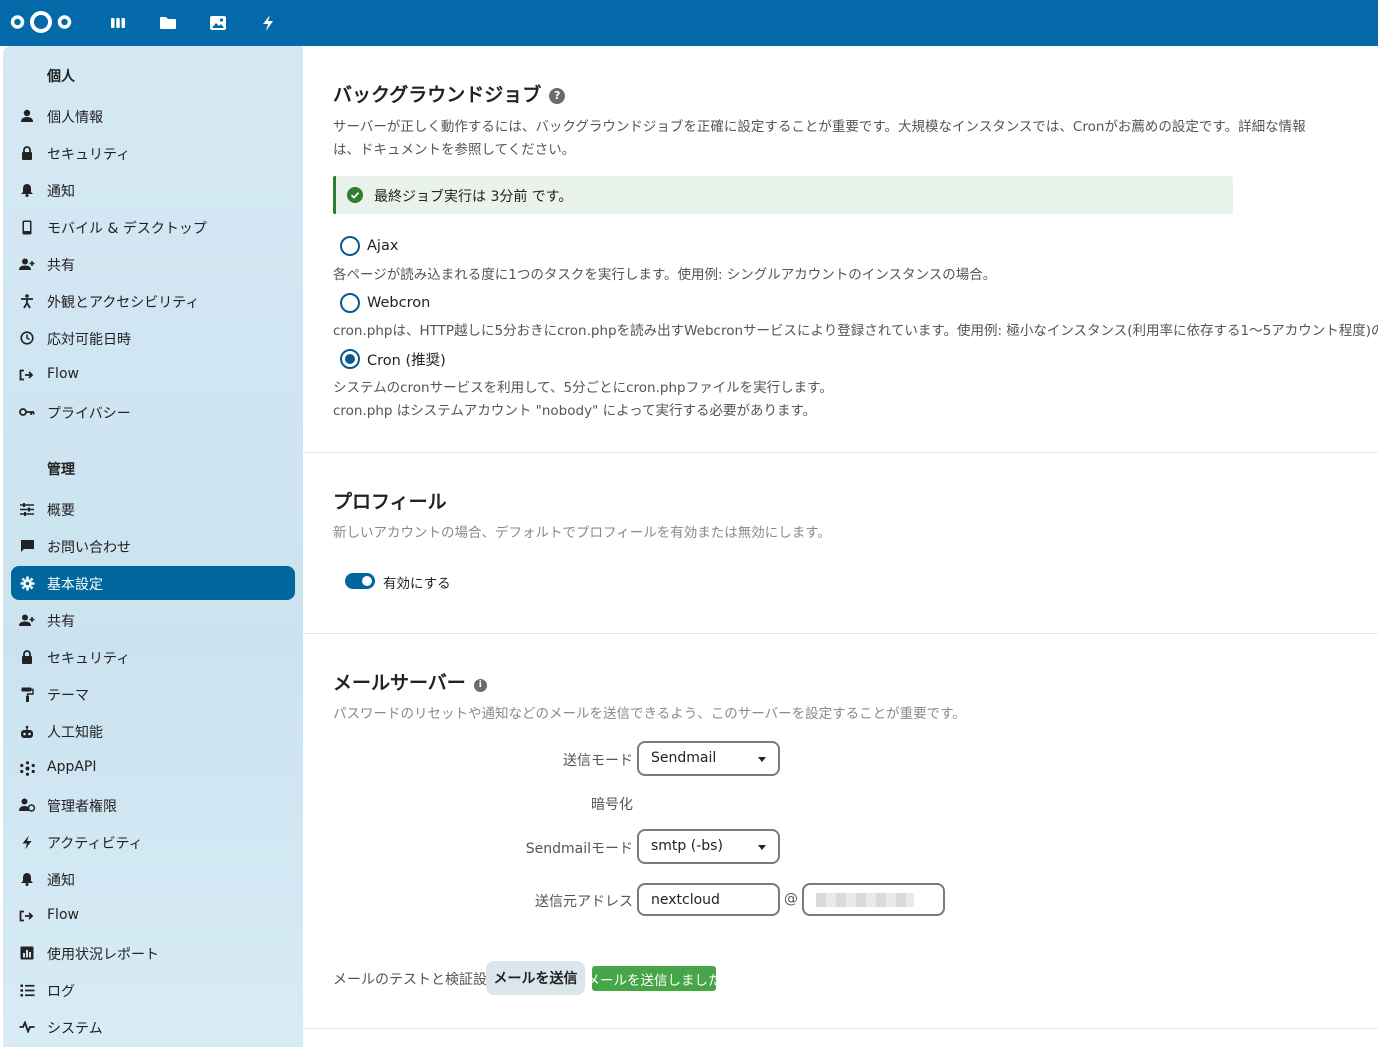 The image size is (1378, 1047). I want to click on sidebar-item-admin-sharing: 共有, so click(153, 620).